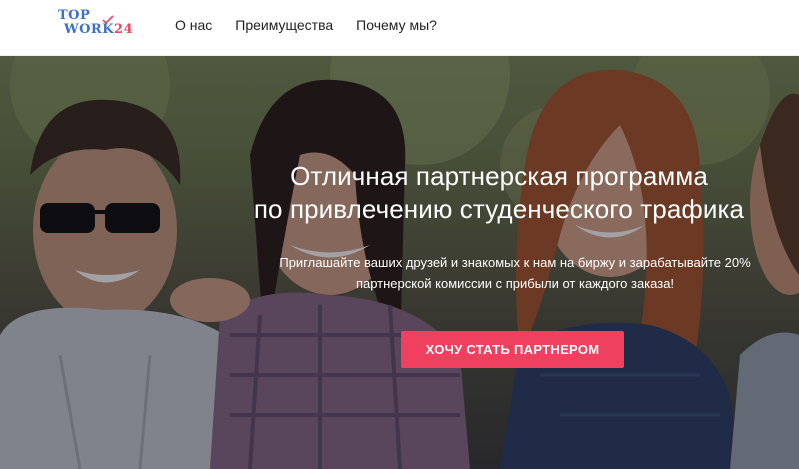 The height and width of the screenshot is (469, 799). Describe the element at coordinates (124, 29) in the screenshot. I see `logo-number-text: 24` at that location.